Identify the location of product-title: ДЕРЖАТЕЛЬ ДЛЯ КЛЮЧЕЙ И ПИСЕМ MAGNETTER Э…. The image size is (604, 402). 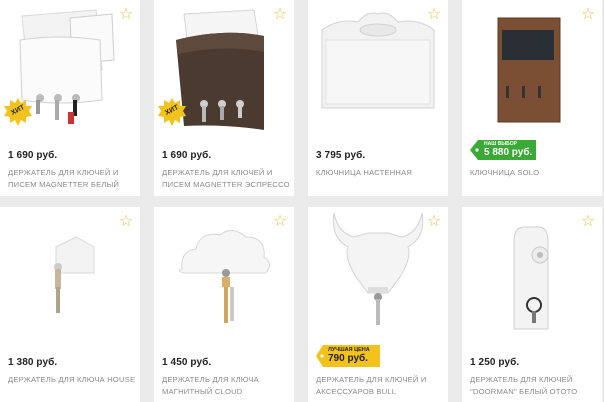
(227, 179).